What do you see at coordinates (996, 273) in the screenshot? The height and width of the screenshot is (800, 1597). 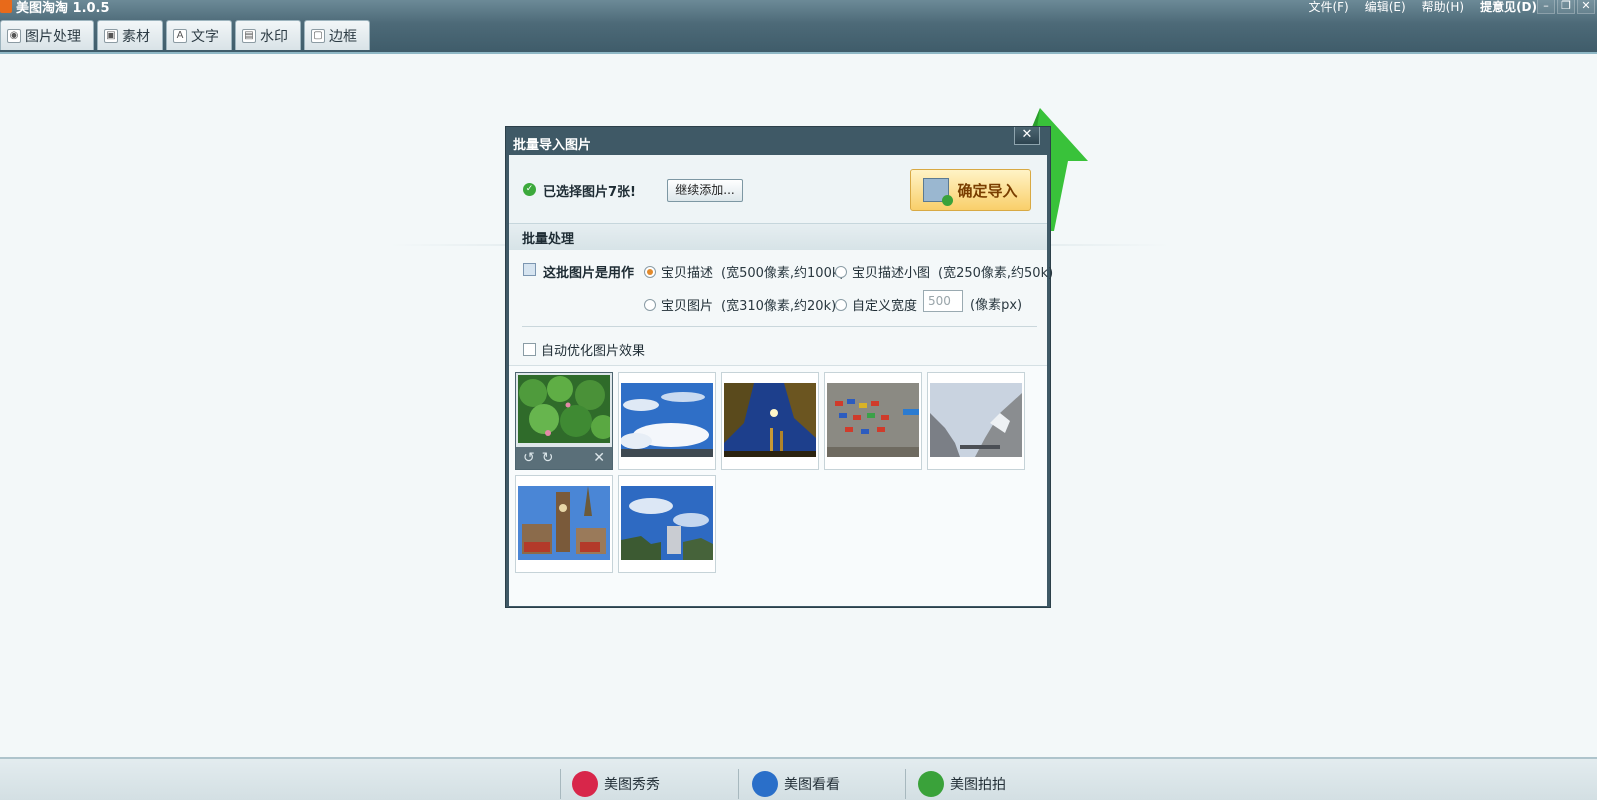 I see `radio-hint: (宽250像素,约50k)` at bounding box center [996, 273].